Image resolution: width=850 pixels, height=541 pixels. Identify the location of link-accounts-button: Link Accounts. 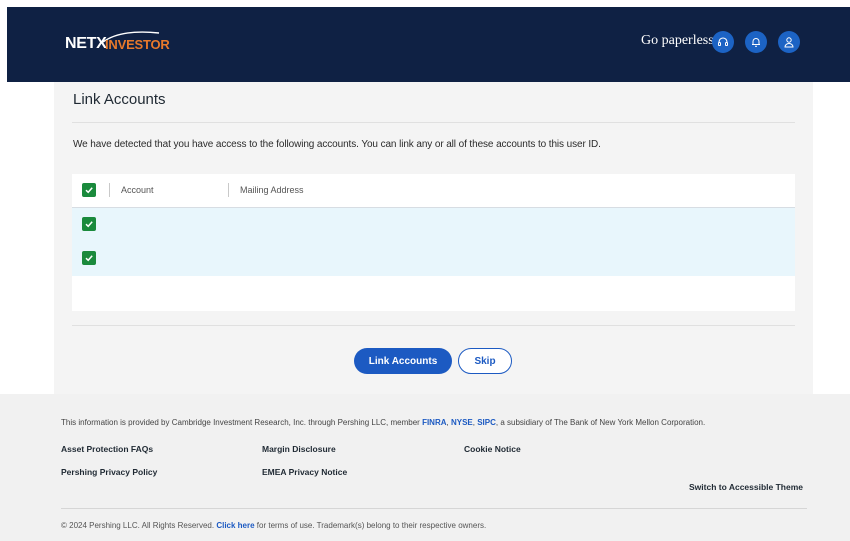
(403, 361).